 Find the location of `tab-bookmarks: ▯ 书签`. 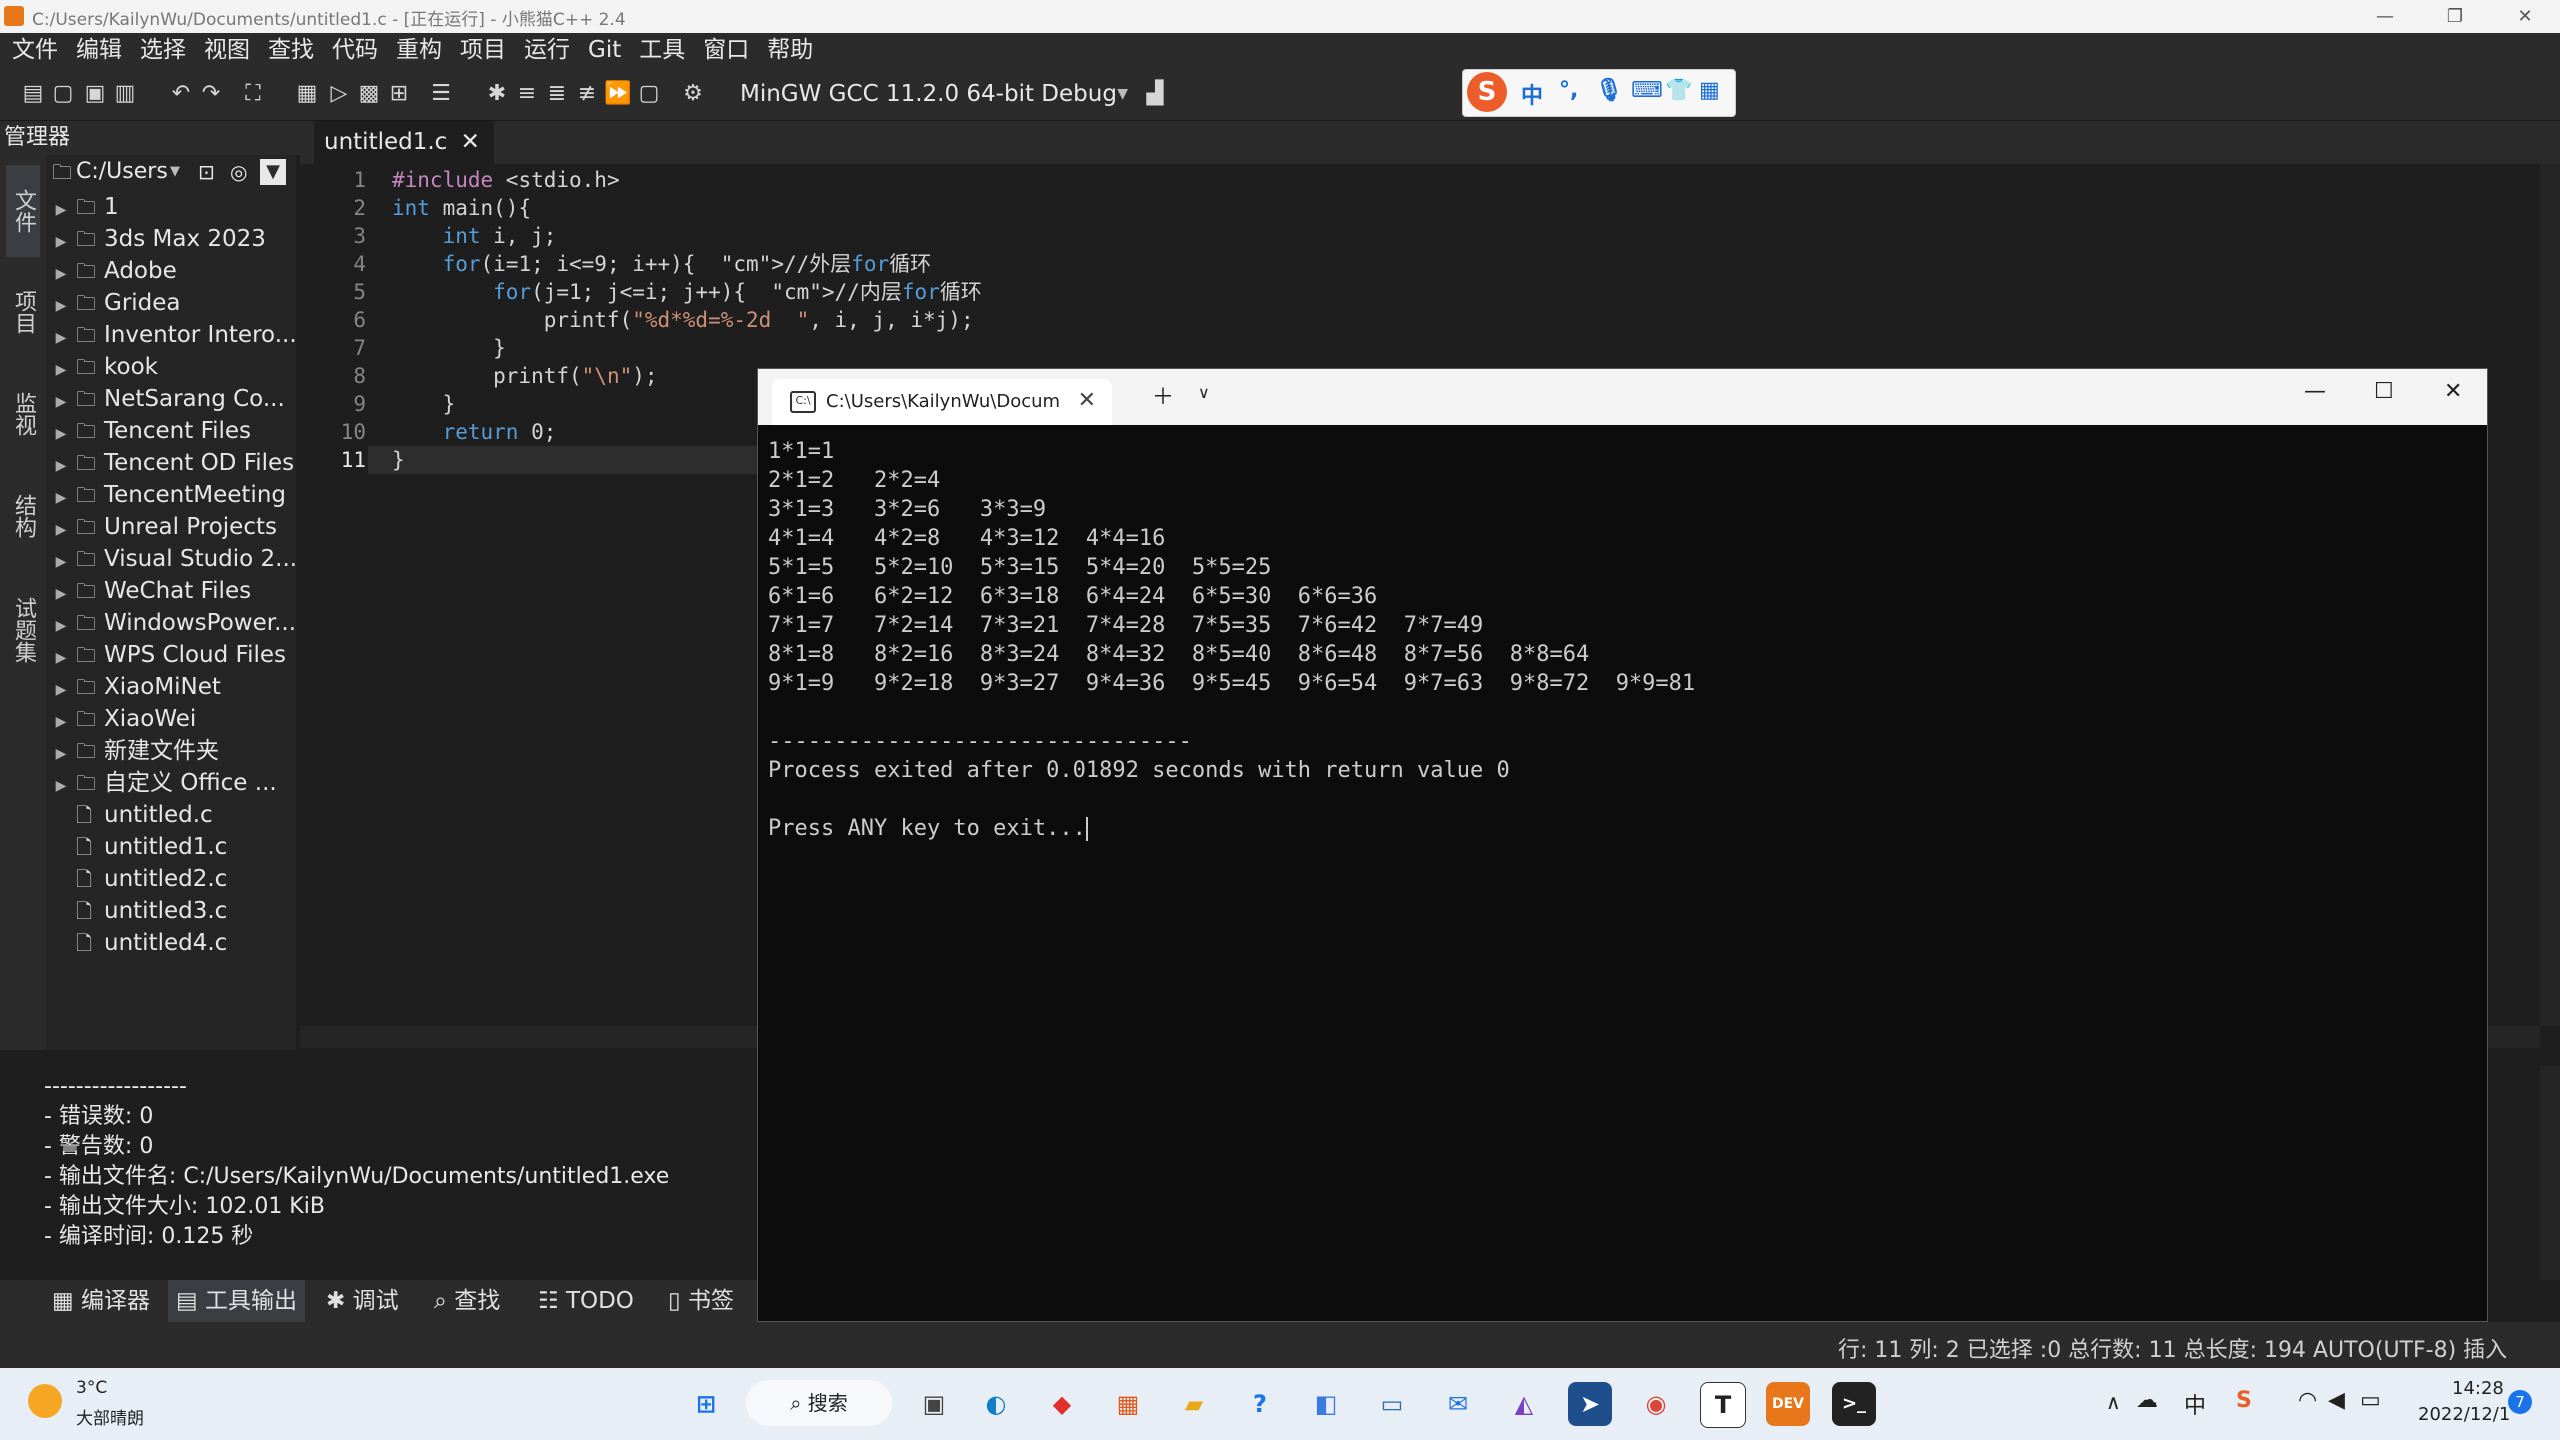

tab-bookmarks: ▯ 书签 is located at coordinates (701, 1301).